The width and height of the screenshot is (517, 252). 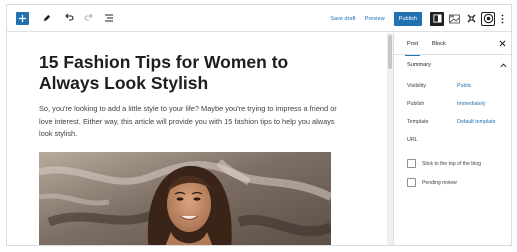 I want to click on publish-button: Publish, so click(x=407, y=18).